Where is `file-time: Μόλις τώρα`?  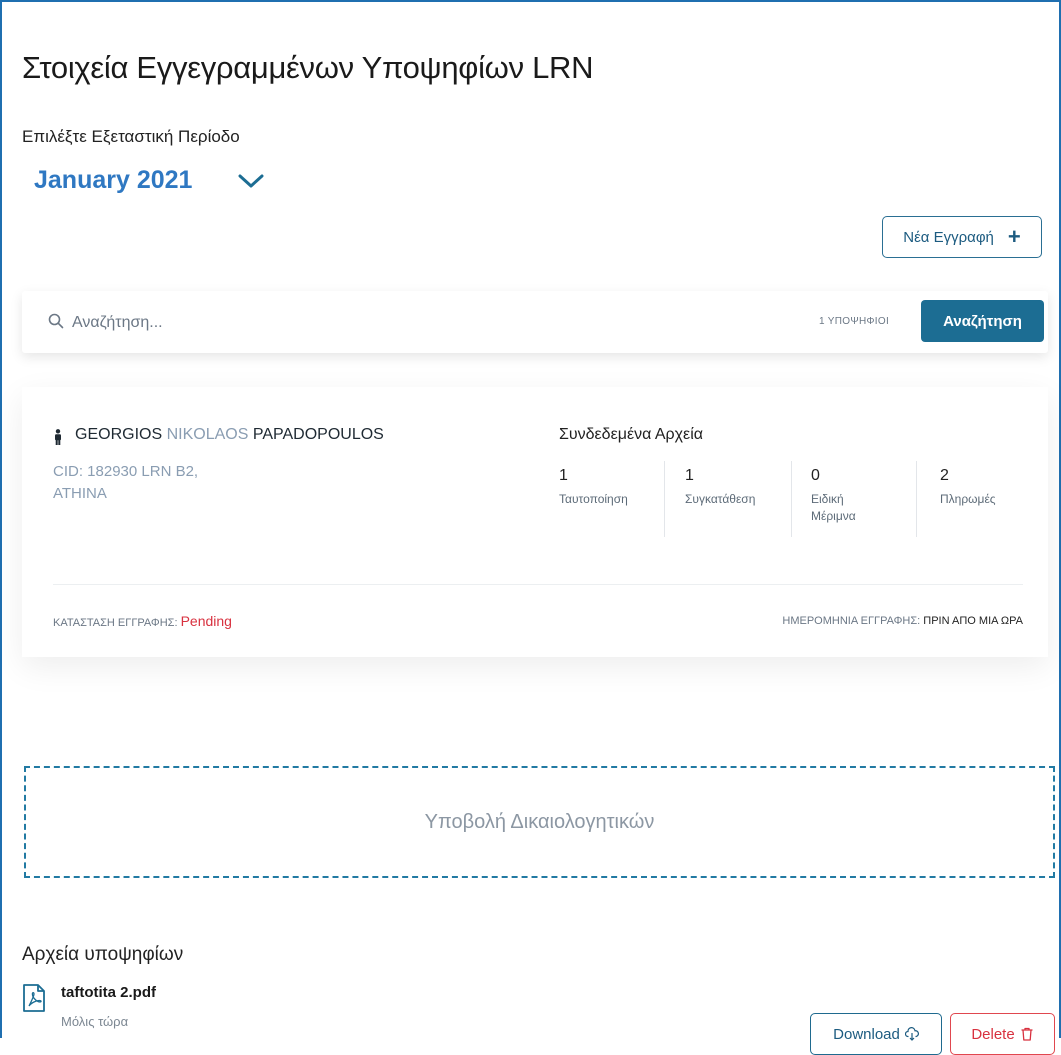
file-time: Μόλις τώρα is located at coordinates (95, 1021).